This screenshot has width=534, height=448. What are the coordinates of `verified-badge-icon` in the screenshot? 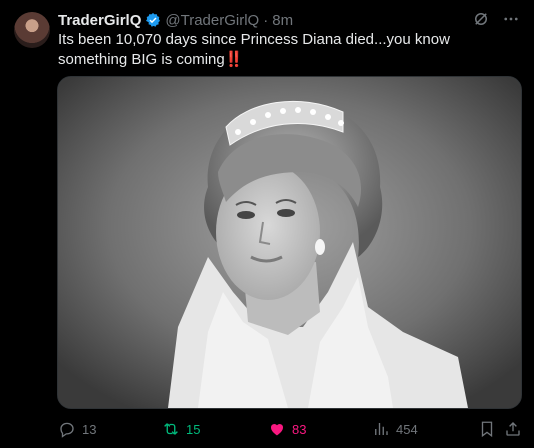 It's located at (153, 20).